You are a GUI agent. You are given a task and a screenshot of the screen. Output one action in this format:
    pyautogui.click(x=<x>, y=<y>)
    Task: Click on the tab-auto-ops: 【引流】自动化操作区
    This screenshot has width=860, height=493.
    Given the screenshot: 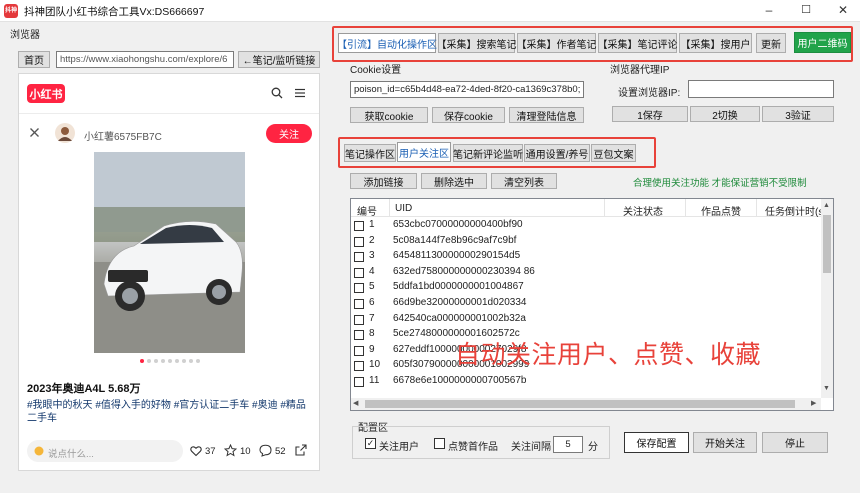 What is the action you would take?
    pyautogui.click(x=387, y=43)
    